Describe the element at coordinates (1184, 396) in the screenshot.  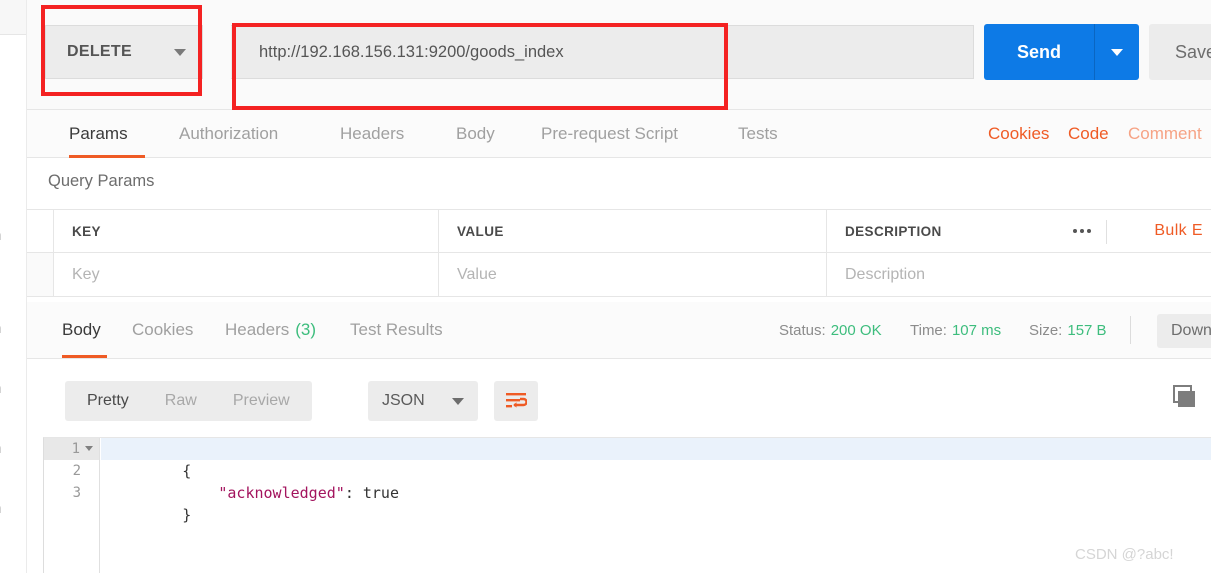
I see `copy-icon` at that location.